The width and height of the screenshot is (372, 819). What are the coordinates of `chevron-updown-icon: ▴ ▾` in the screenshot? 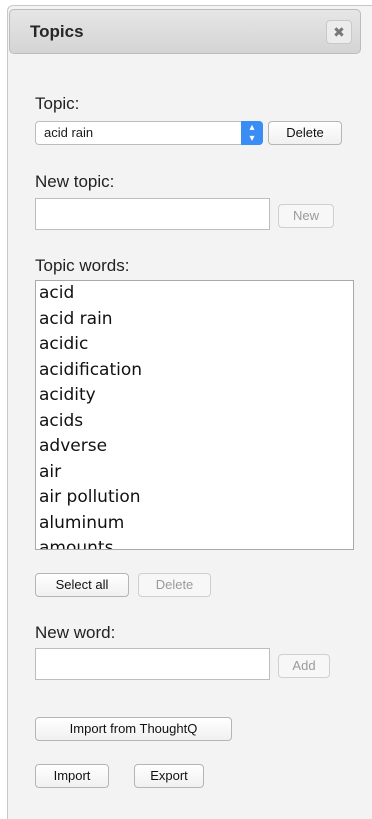 It's located at (252, 133).